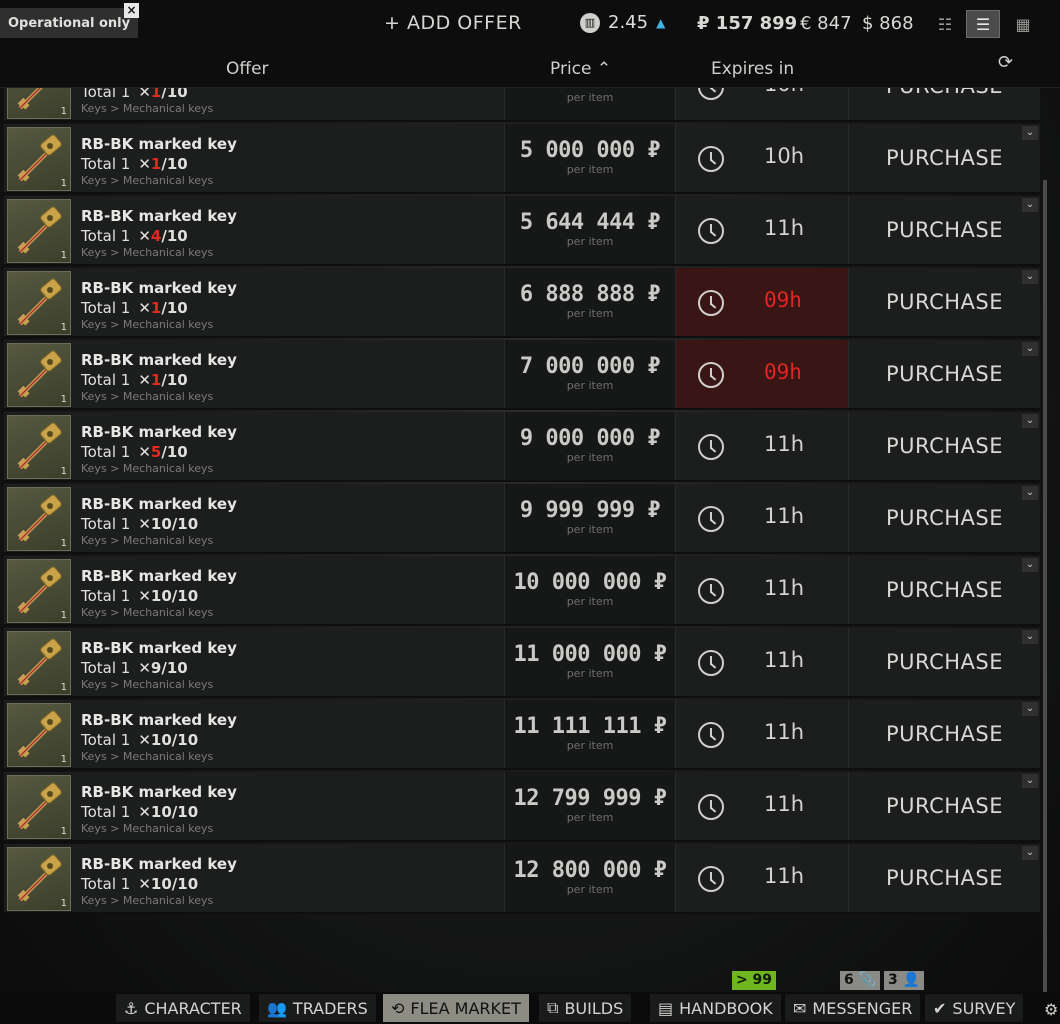  Describe the element at coordinates (580, 69) in the screenshot. I see `column-price: Price ⌃` at that location.